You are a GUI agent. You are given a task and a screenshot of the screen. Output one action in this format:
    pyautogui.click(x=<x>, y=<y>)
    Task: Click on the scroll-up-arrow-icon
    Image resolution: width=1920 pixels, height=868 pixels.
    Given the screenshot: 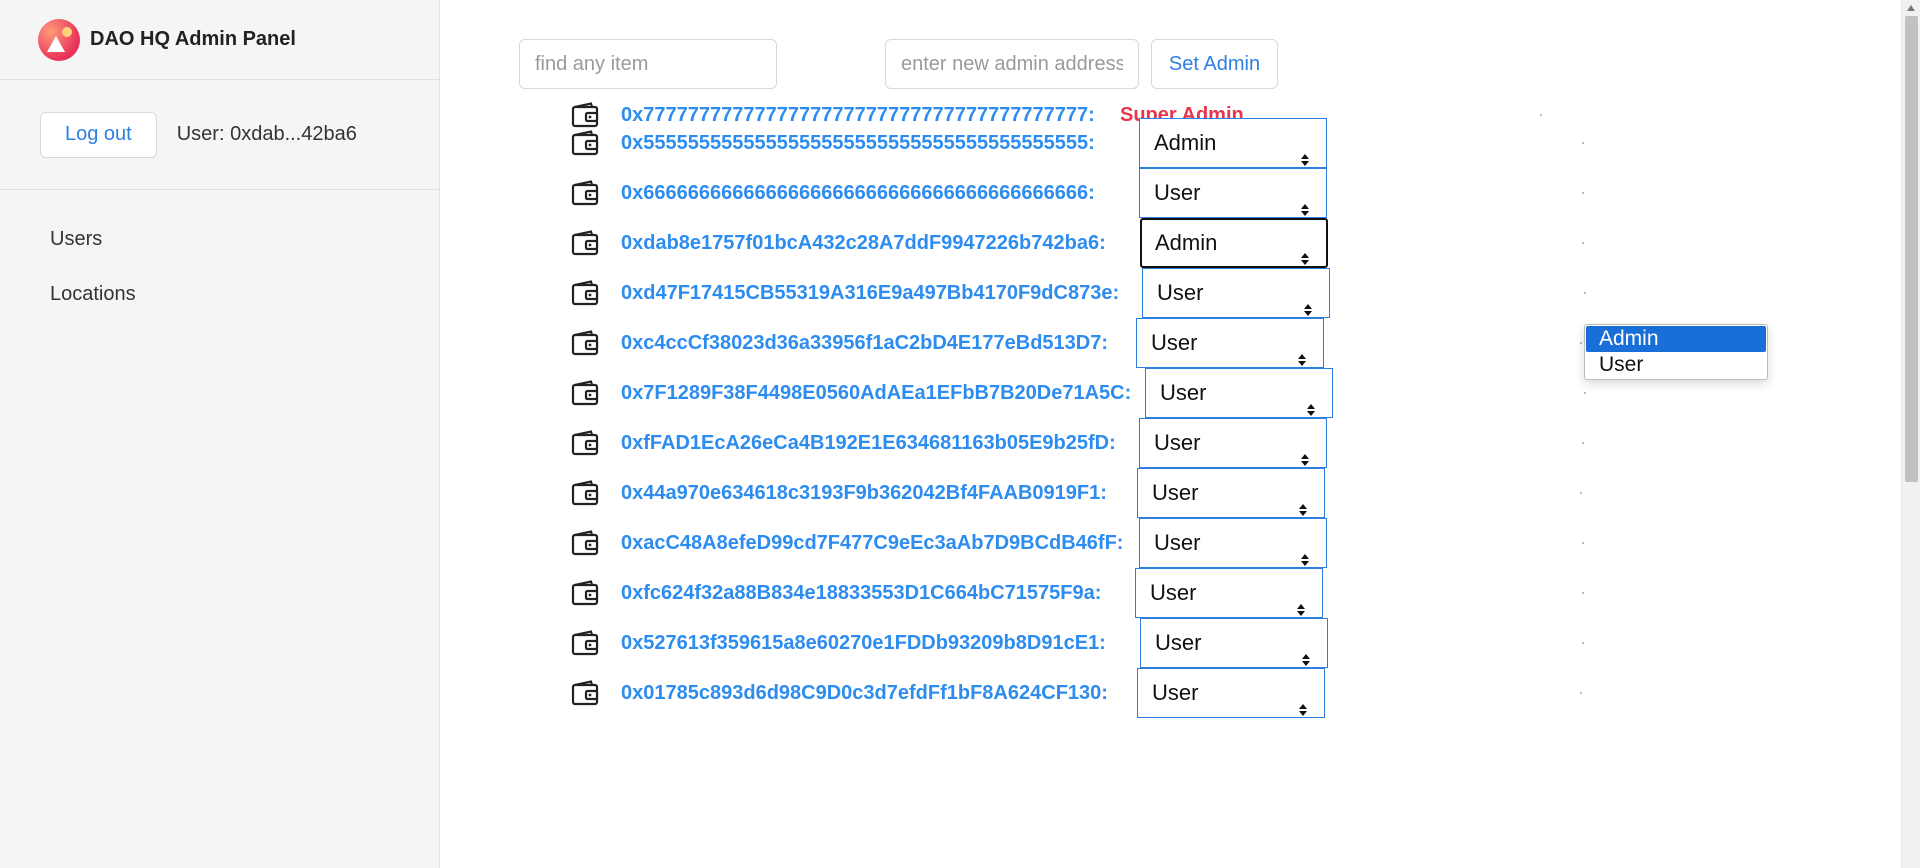 What is the action you would take?
    pyautogui.click(x=1911, y=8)
    